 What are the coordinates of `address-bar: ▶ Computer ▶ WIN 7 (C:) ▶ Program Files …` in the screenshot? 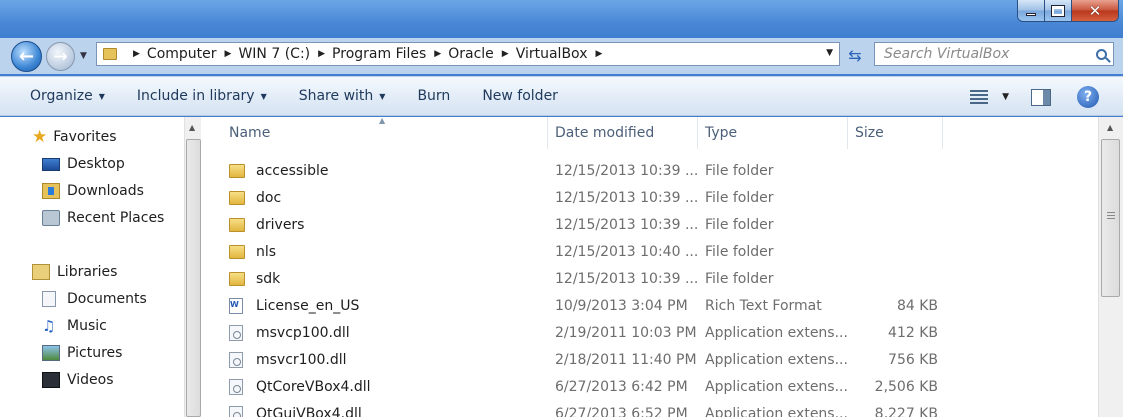 It's located at (468, 54).